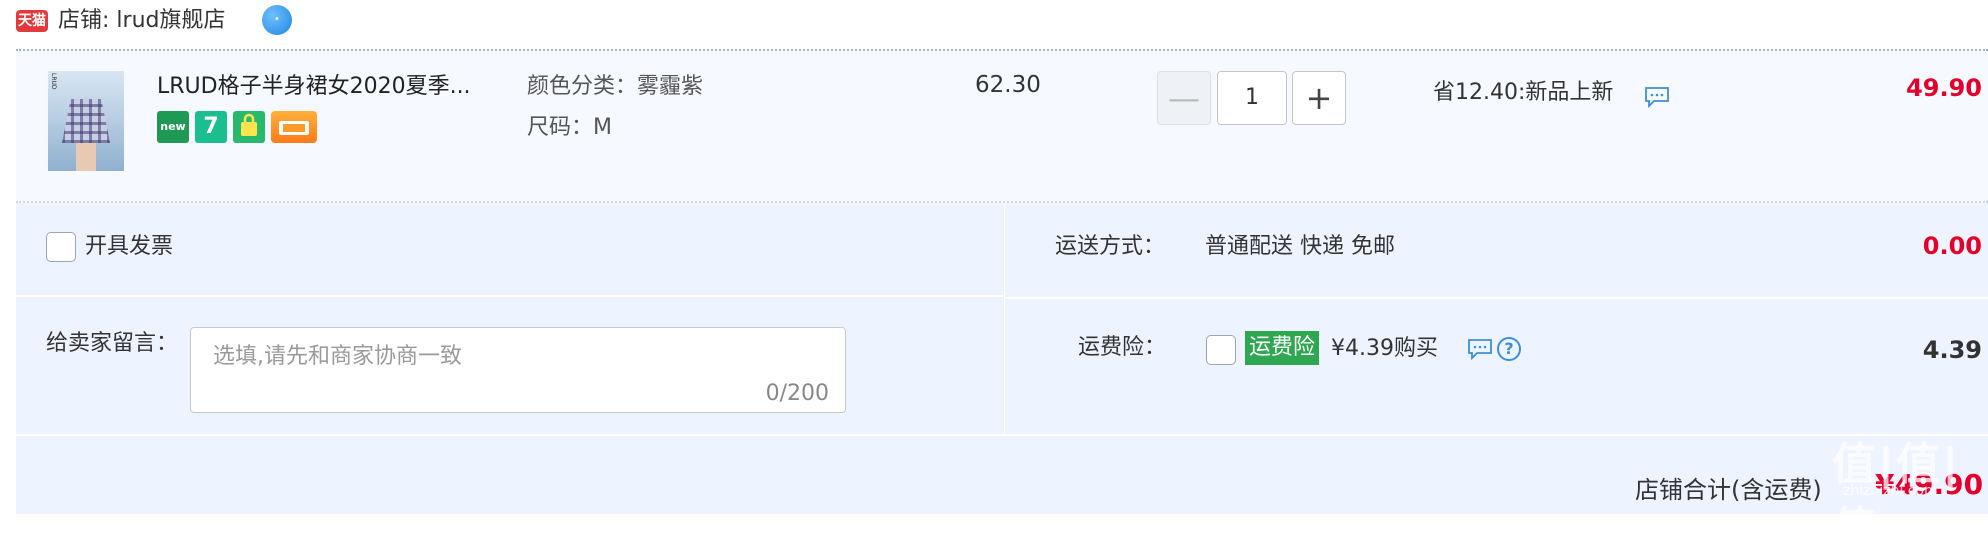 The width and height of the screenshot is (1988, 556). Describe the element at coordinates (337, 356) in the screenshot. I see `message-placeholder: 选填,请先和商家协商一致` at that location.